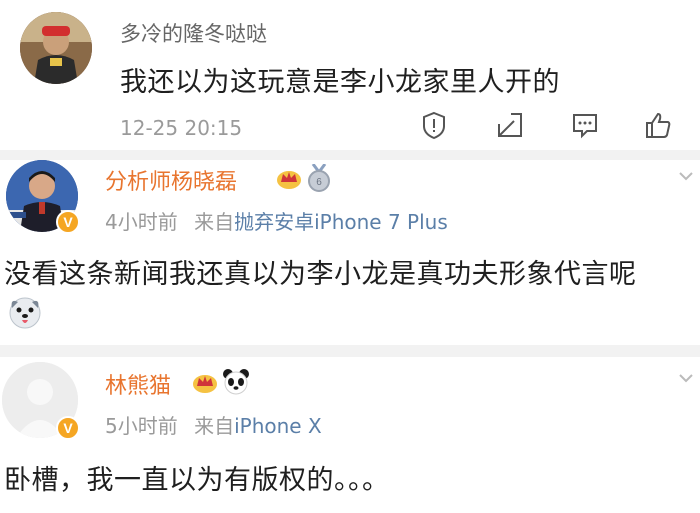 The height and width of the screenshot is (513, 700). What do you see at coordinates (340, 82) in the screenshot?
I see `post-text: 我还以为这玩意是李小龙家里人开的` at bounding box center [340, 82].